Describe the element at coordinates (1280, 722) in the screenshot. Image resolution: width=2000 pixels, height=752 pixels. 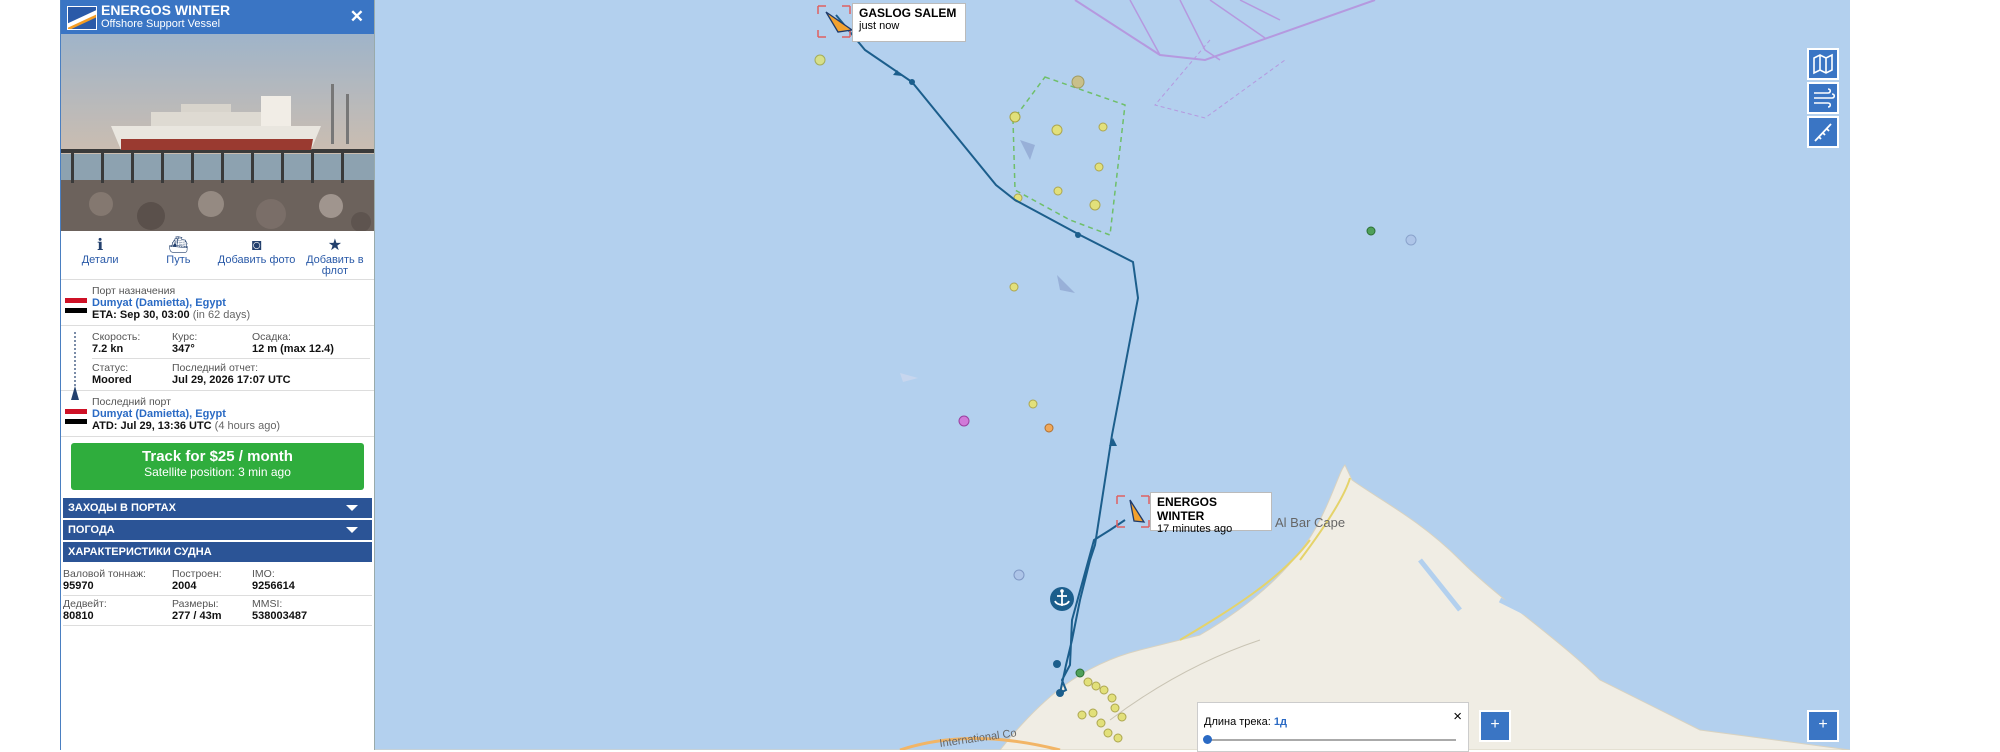
I see `track-length-value: 1д` at that location.